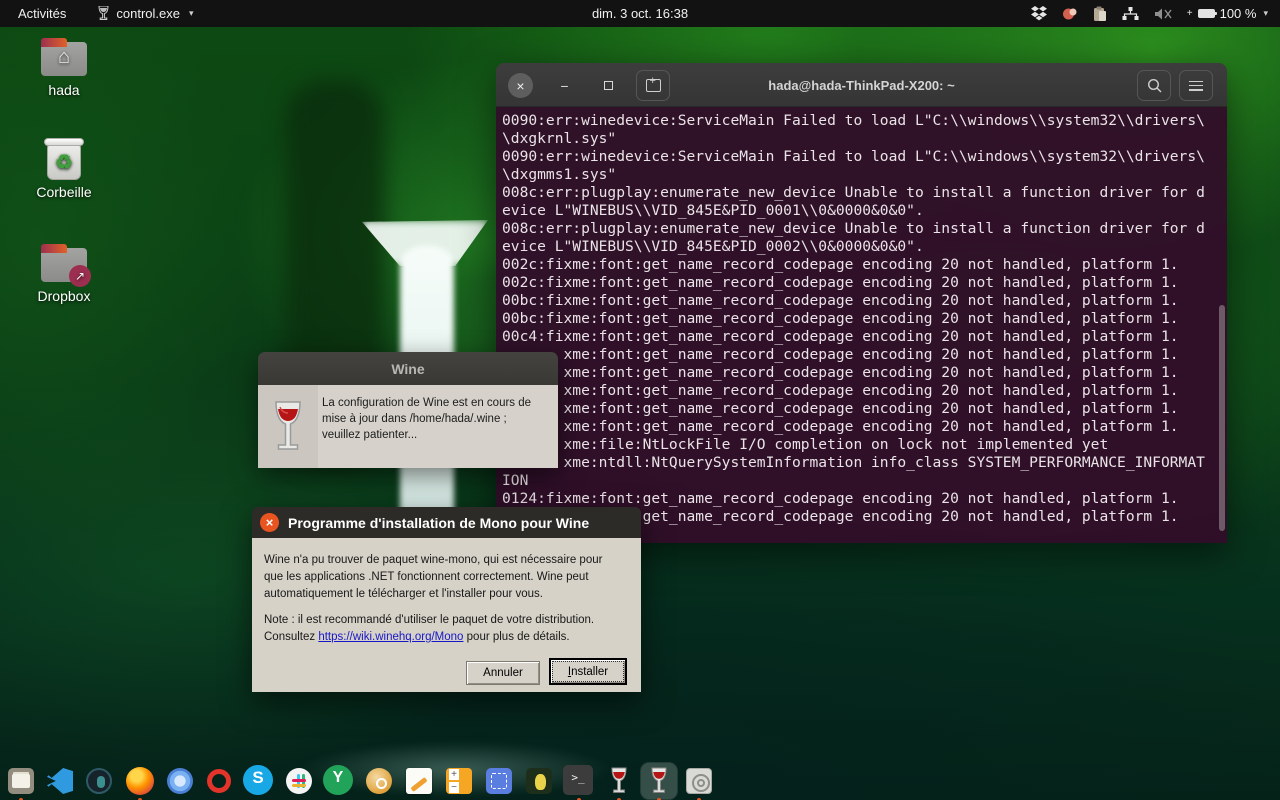 The image size is (1280, 800). I want to click on dock-item-game, so click(539, 781).